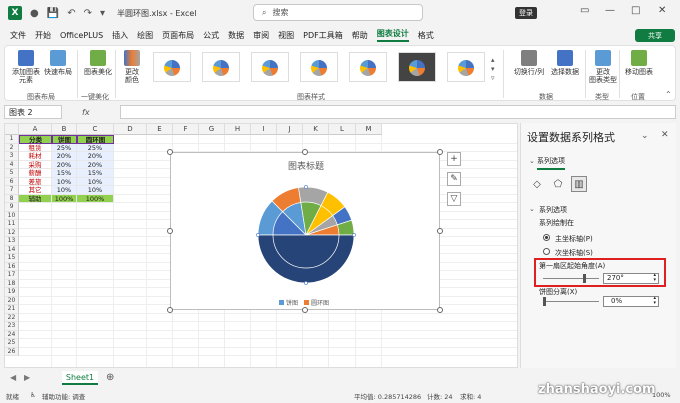 The height and width of the screenshot is (403, 680). What do you see at coordinates (12, 249) in the screenshot?
I see `row-header: 14` at bounding box center [12, 249].